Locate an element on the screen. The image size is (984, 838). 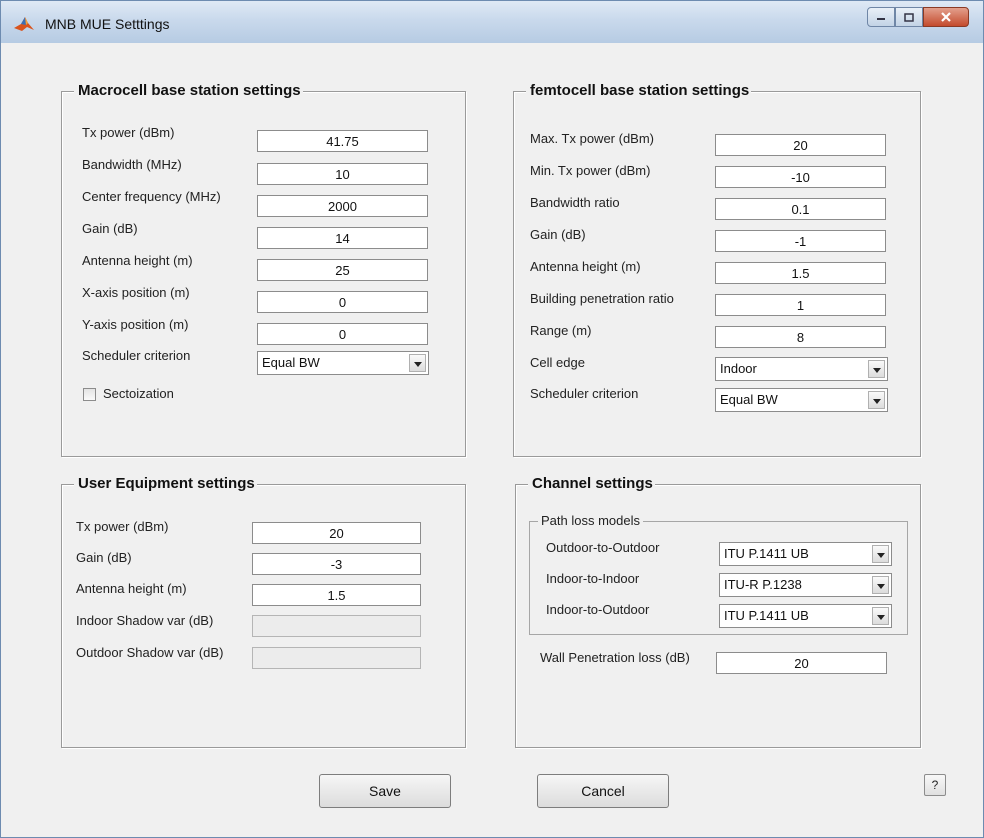
femto-cell-edge-value: Indoor is located at coordinates (738, 368).